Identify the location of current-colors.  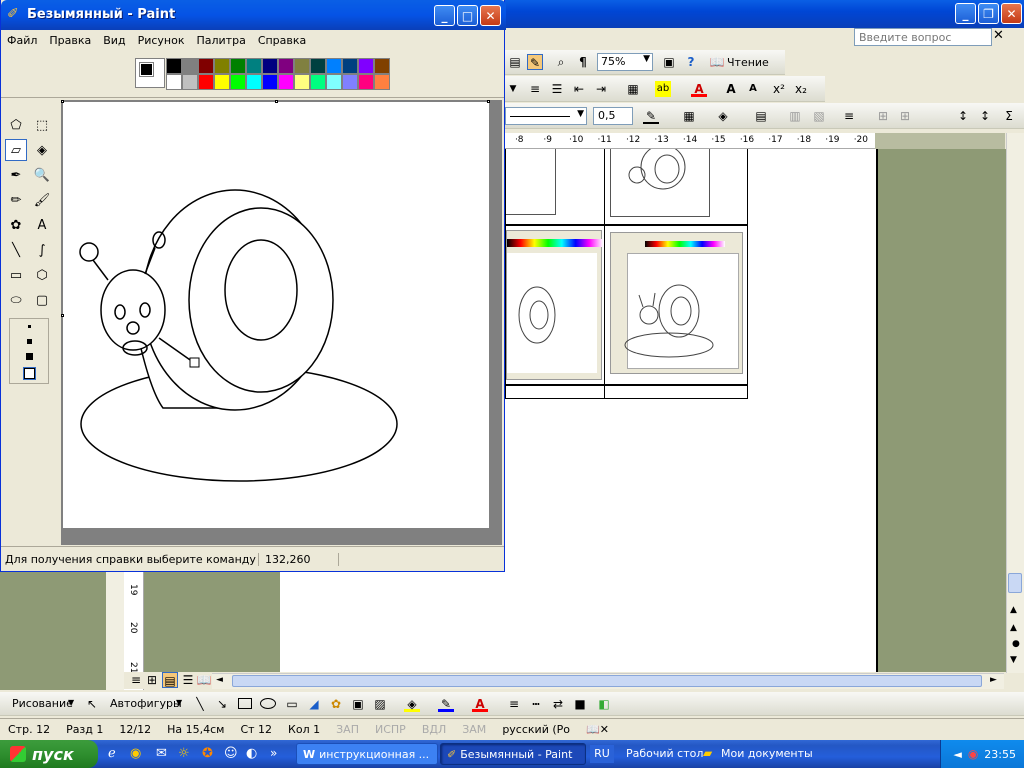
(150, 73).